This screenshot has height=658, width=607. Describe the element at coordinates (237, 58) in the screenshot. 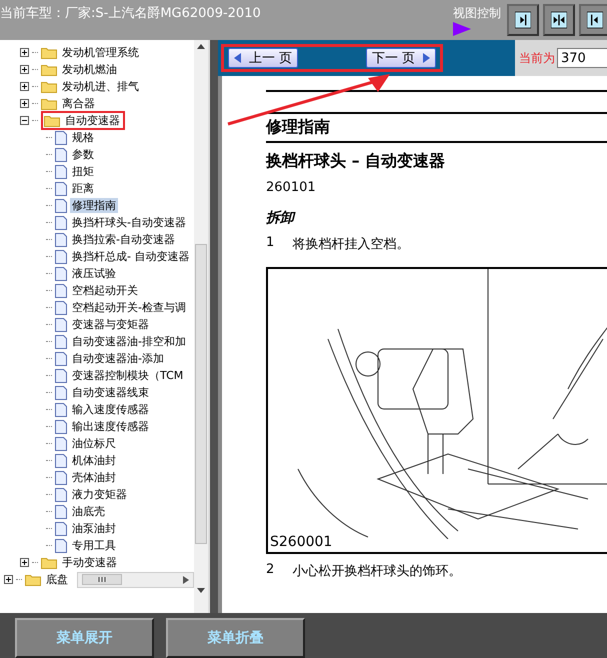

I see `left-arrow-icon` at that location.